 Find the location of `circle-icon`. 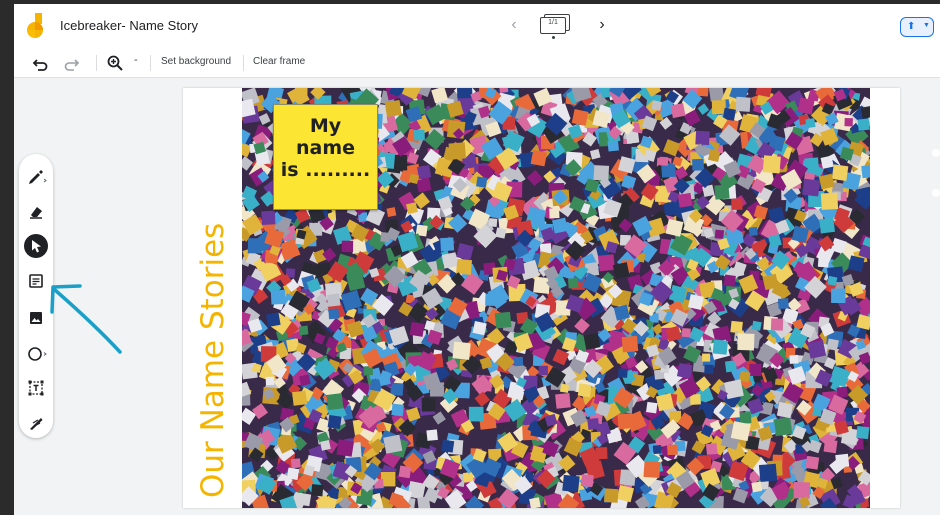

circle-icon is located at coordinates (36, 354).